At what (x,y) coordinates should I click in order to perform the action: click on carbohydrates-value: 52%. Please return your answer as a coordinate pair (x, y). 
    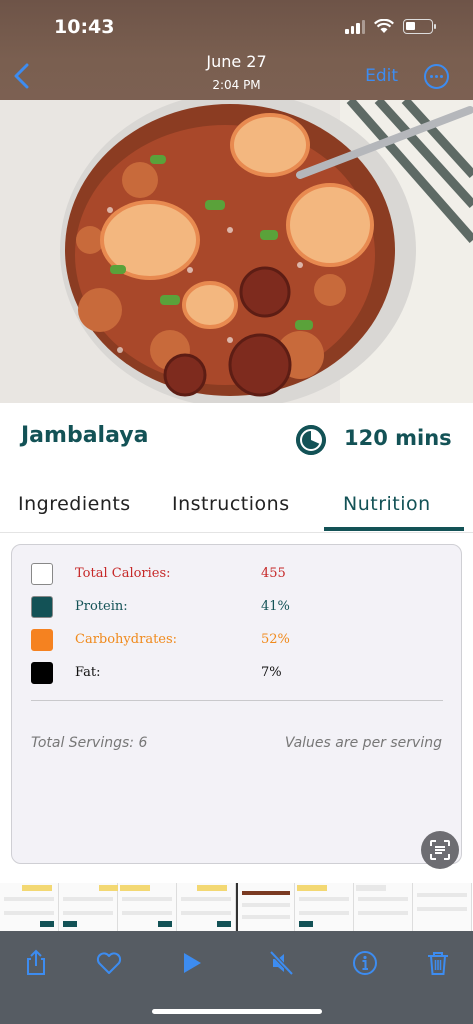
    Looking at the image, I should click on (275, 639).